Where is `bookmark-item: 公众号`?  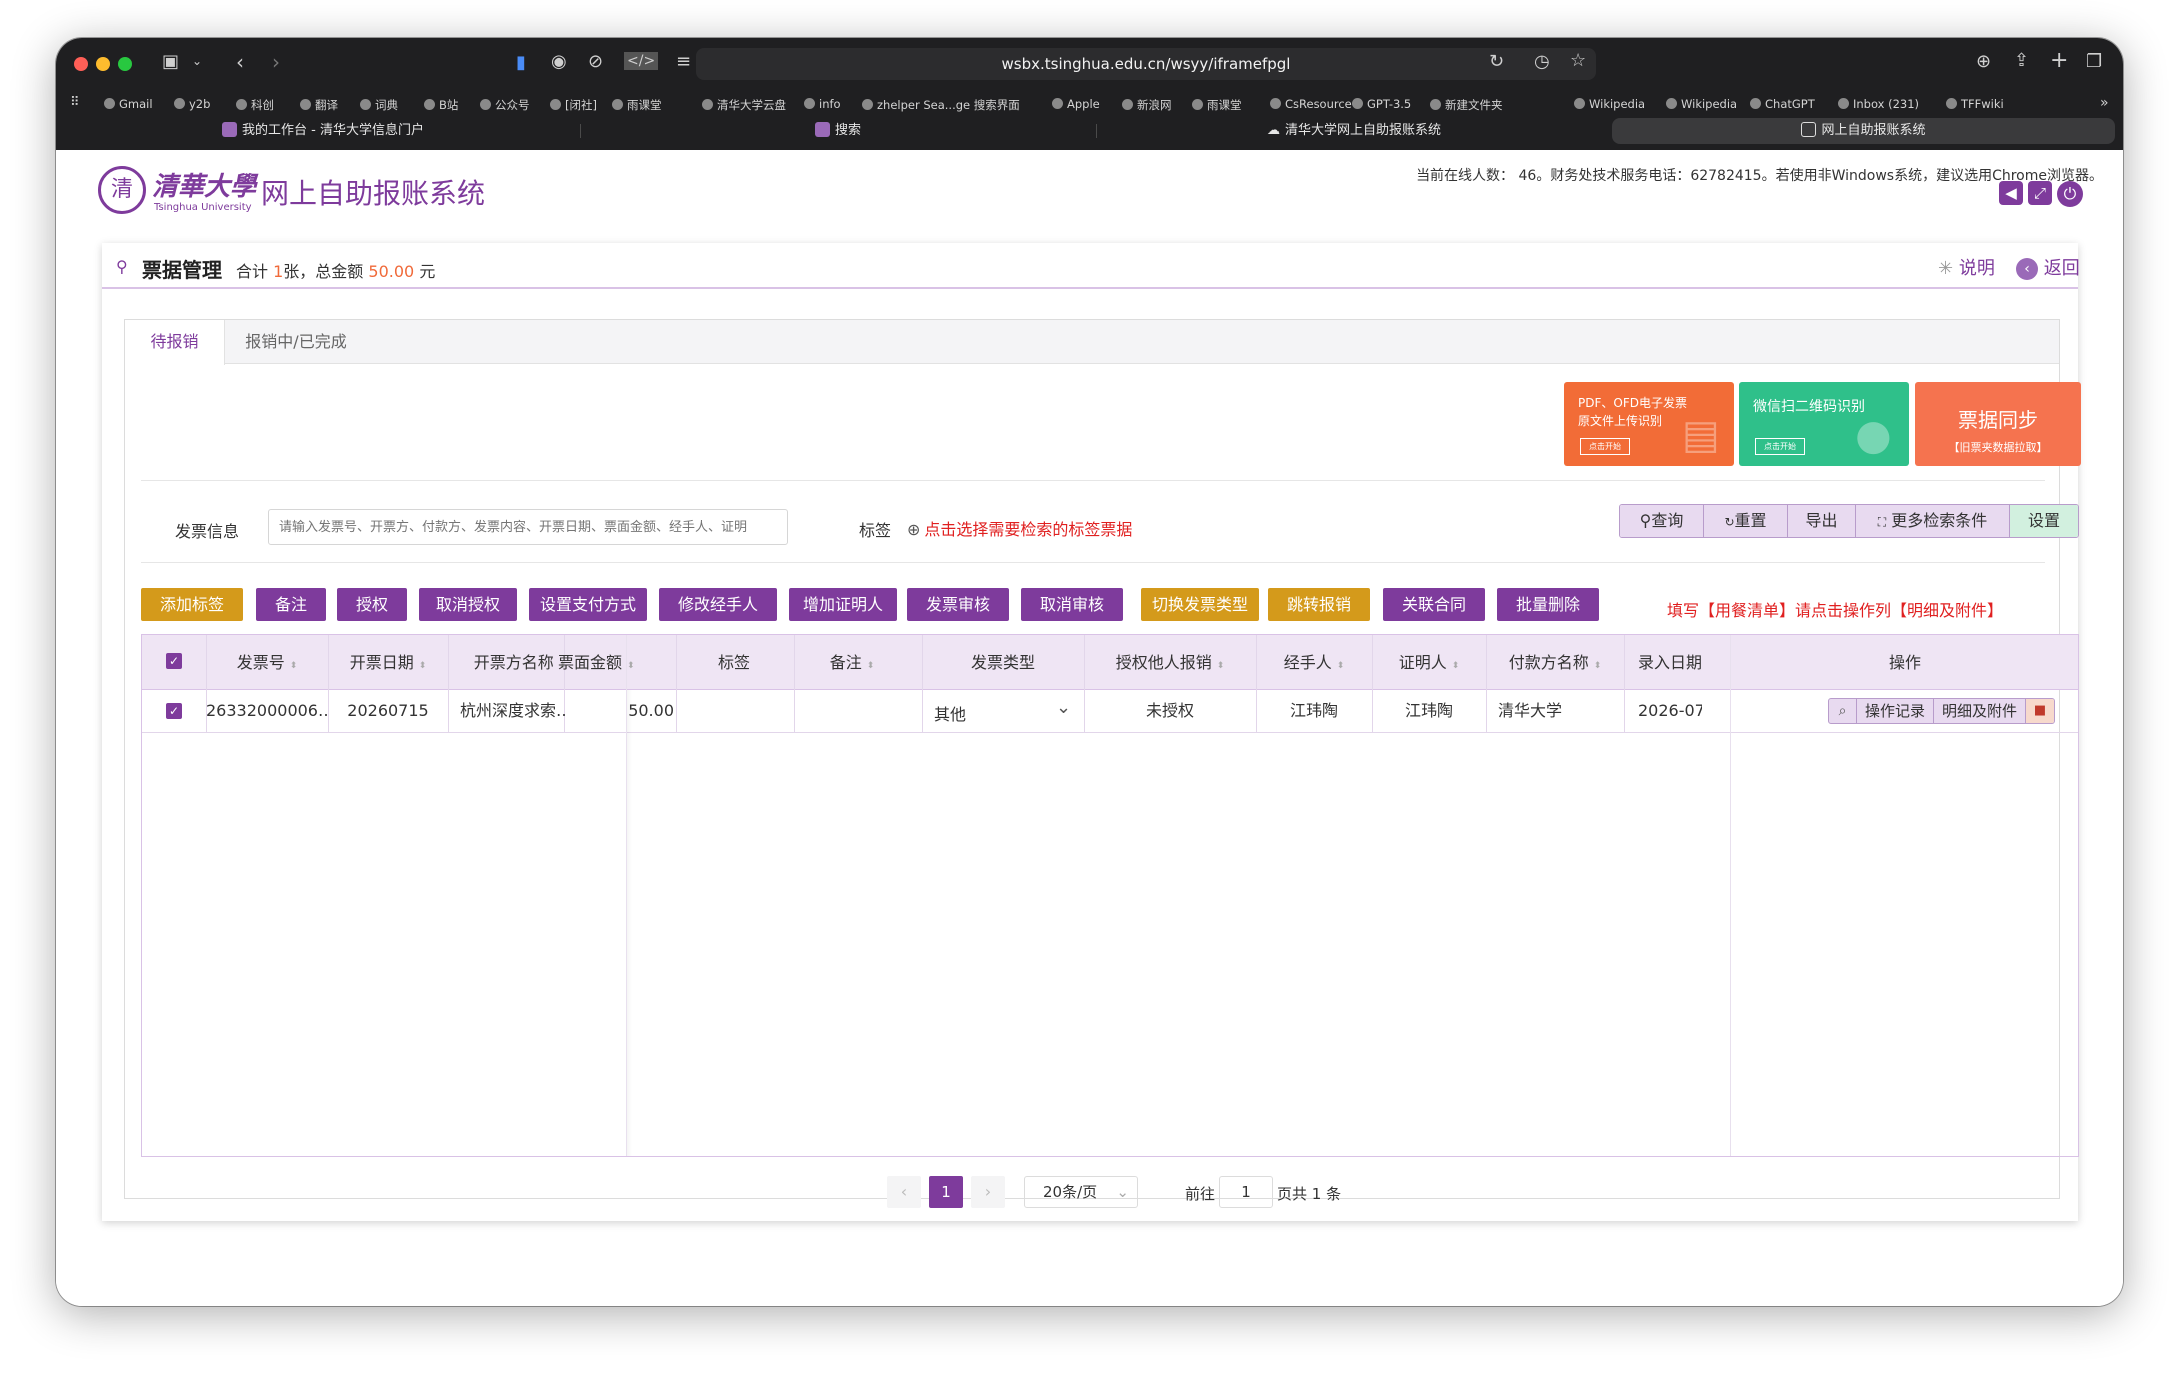 bookmark-item: 公众号 is located at coordinates (505, 105).